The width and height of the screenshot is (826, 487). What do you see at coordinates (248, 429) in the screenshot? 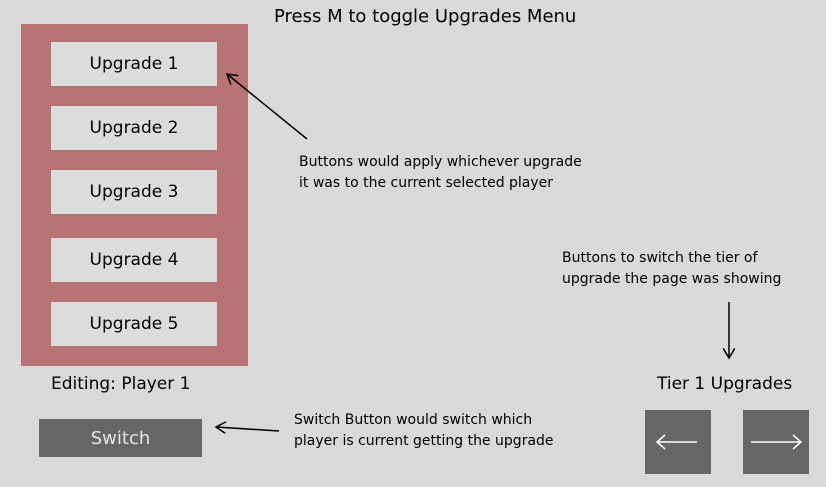
I see `switch-note-arrow` at bounding box center [248, 429].